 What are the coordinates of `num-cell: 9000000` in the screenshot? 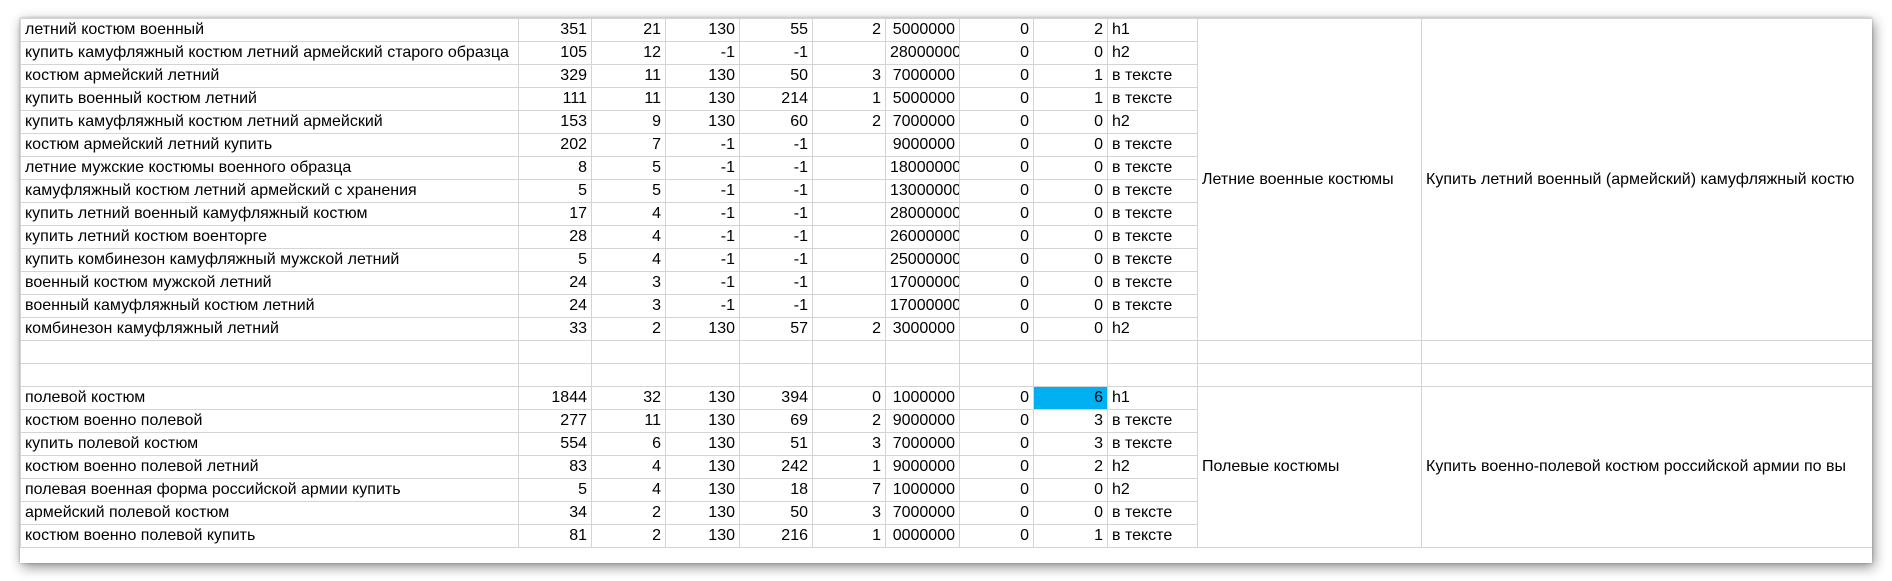 It's located at (922, 467).